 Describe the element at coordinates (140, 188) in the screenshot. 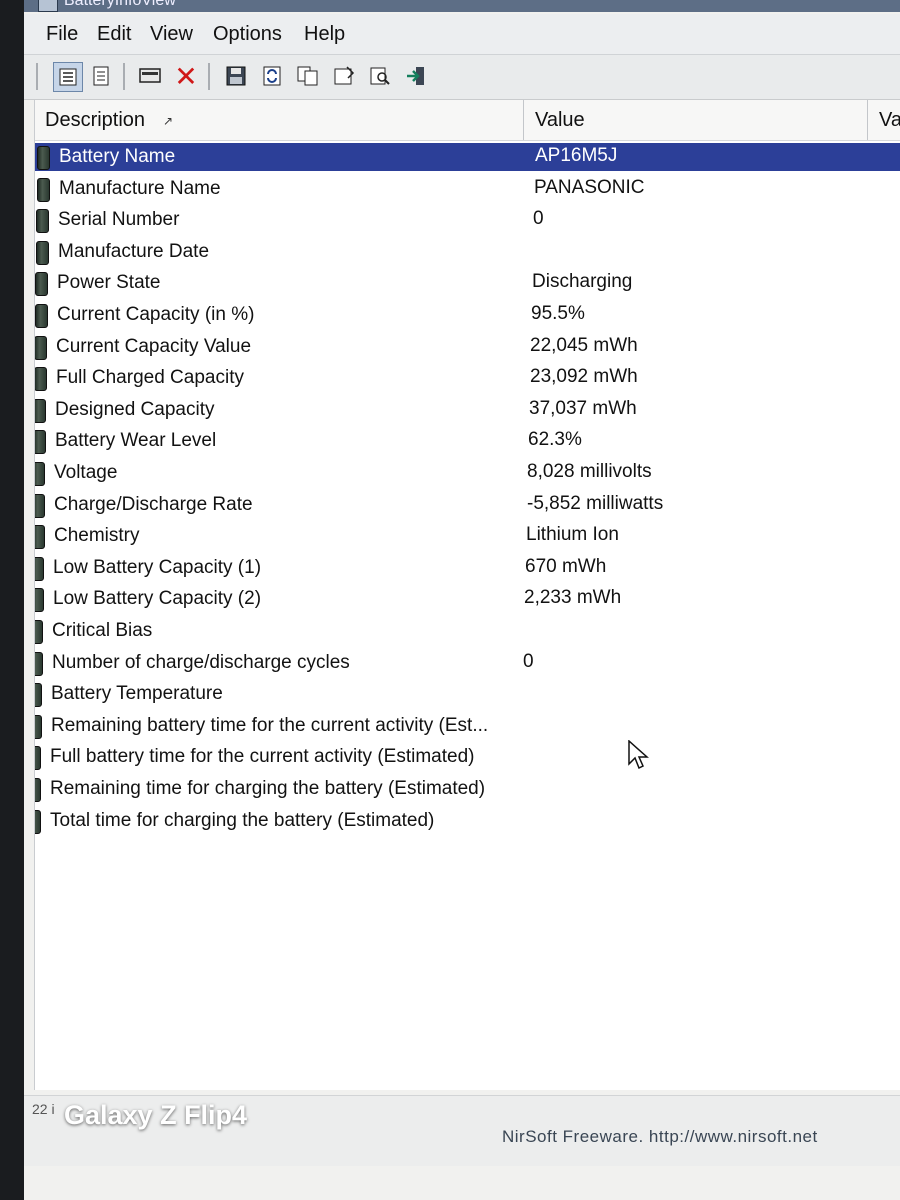

I see `row-description: Manufacture Name` at that location.